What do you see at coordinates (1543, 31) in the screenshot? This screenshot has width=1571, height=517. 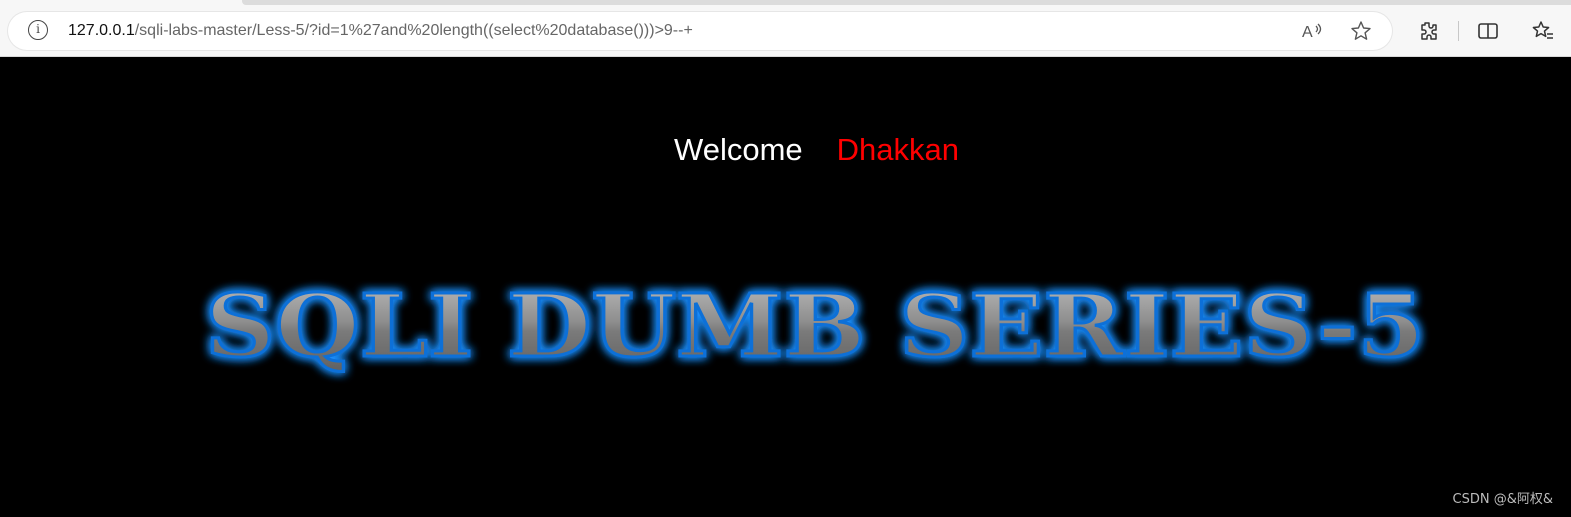 I see `favorites-icon` at bounding box center [1543, 31].